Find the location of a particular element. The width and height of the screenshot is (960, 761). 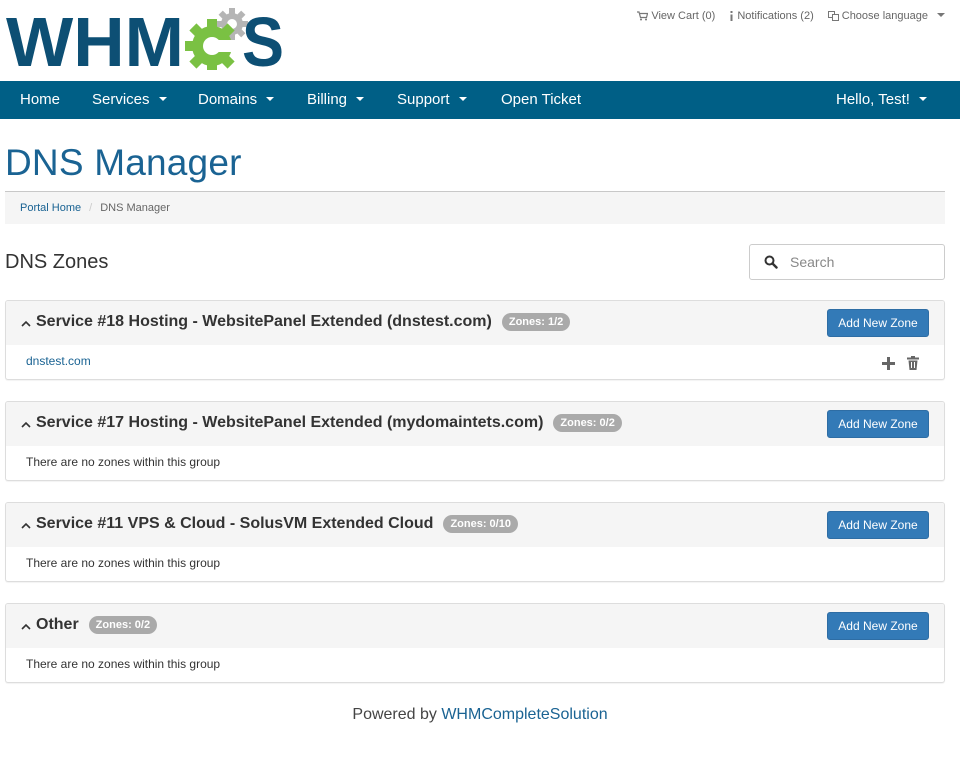

dns-zones-heading: DNS Zones is located at coordinates (57, 262).